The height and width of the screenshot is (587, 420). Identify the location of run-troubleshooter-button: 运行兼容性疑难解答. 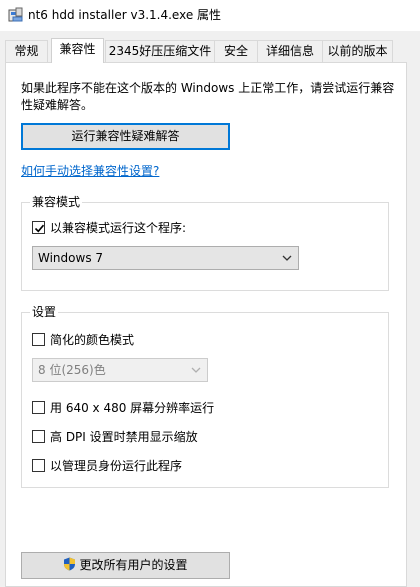
(125, 136).